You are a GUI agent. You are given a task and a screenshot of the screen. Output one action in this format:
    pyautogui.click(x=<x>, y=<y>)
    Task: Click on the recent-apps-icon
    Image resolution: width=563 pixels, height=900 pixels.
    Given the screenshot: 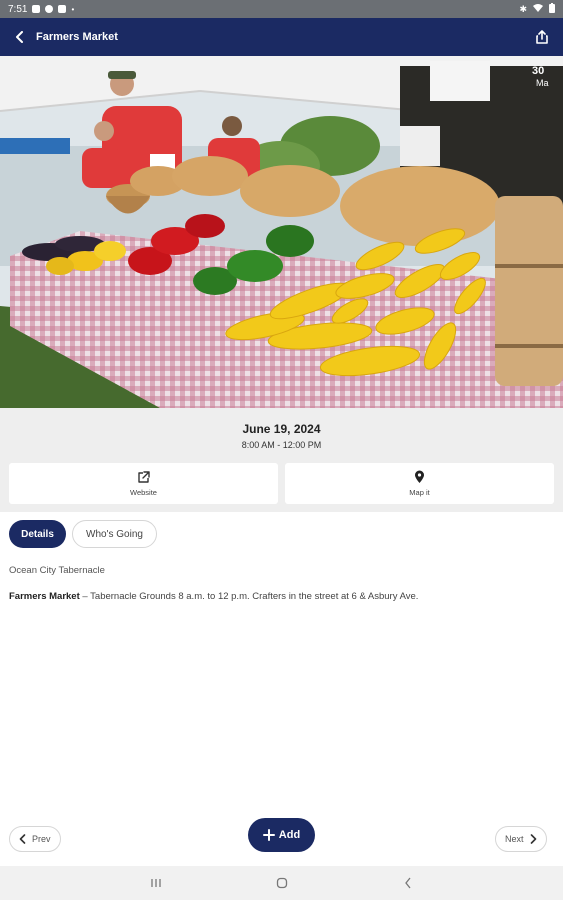 What is the action you would take?
    pyautogui.click(x=155, y=883)
    